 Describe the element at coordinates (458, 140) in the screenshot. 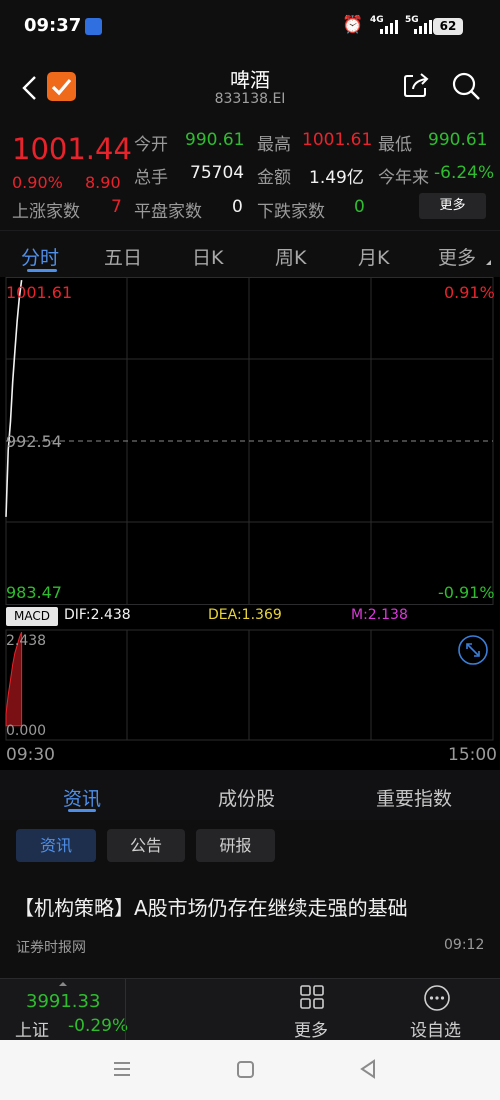

I see `low-value: 990.61` at that location.